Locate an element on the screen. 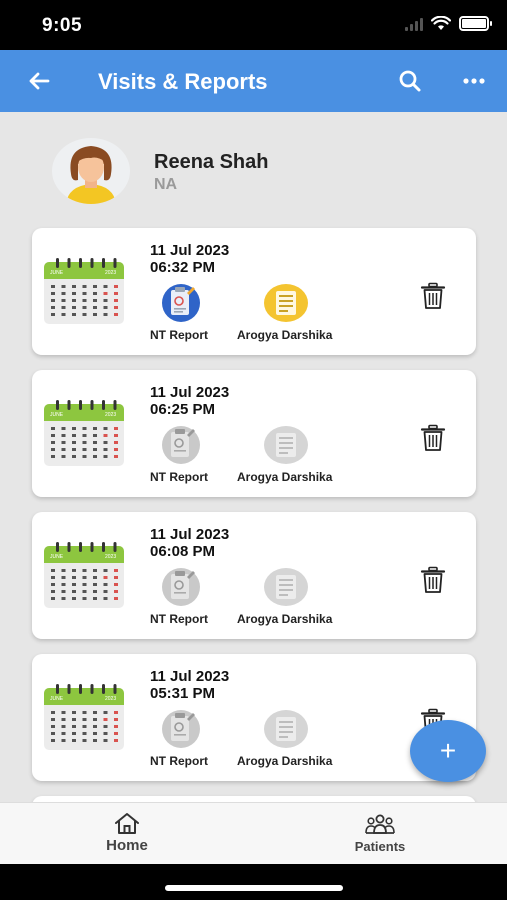 The height and width of the screenshot is (900, 507). nav-home: Home is located at coordinates (127, 836).